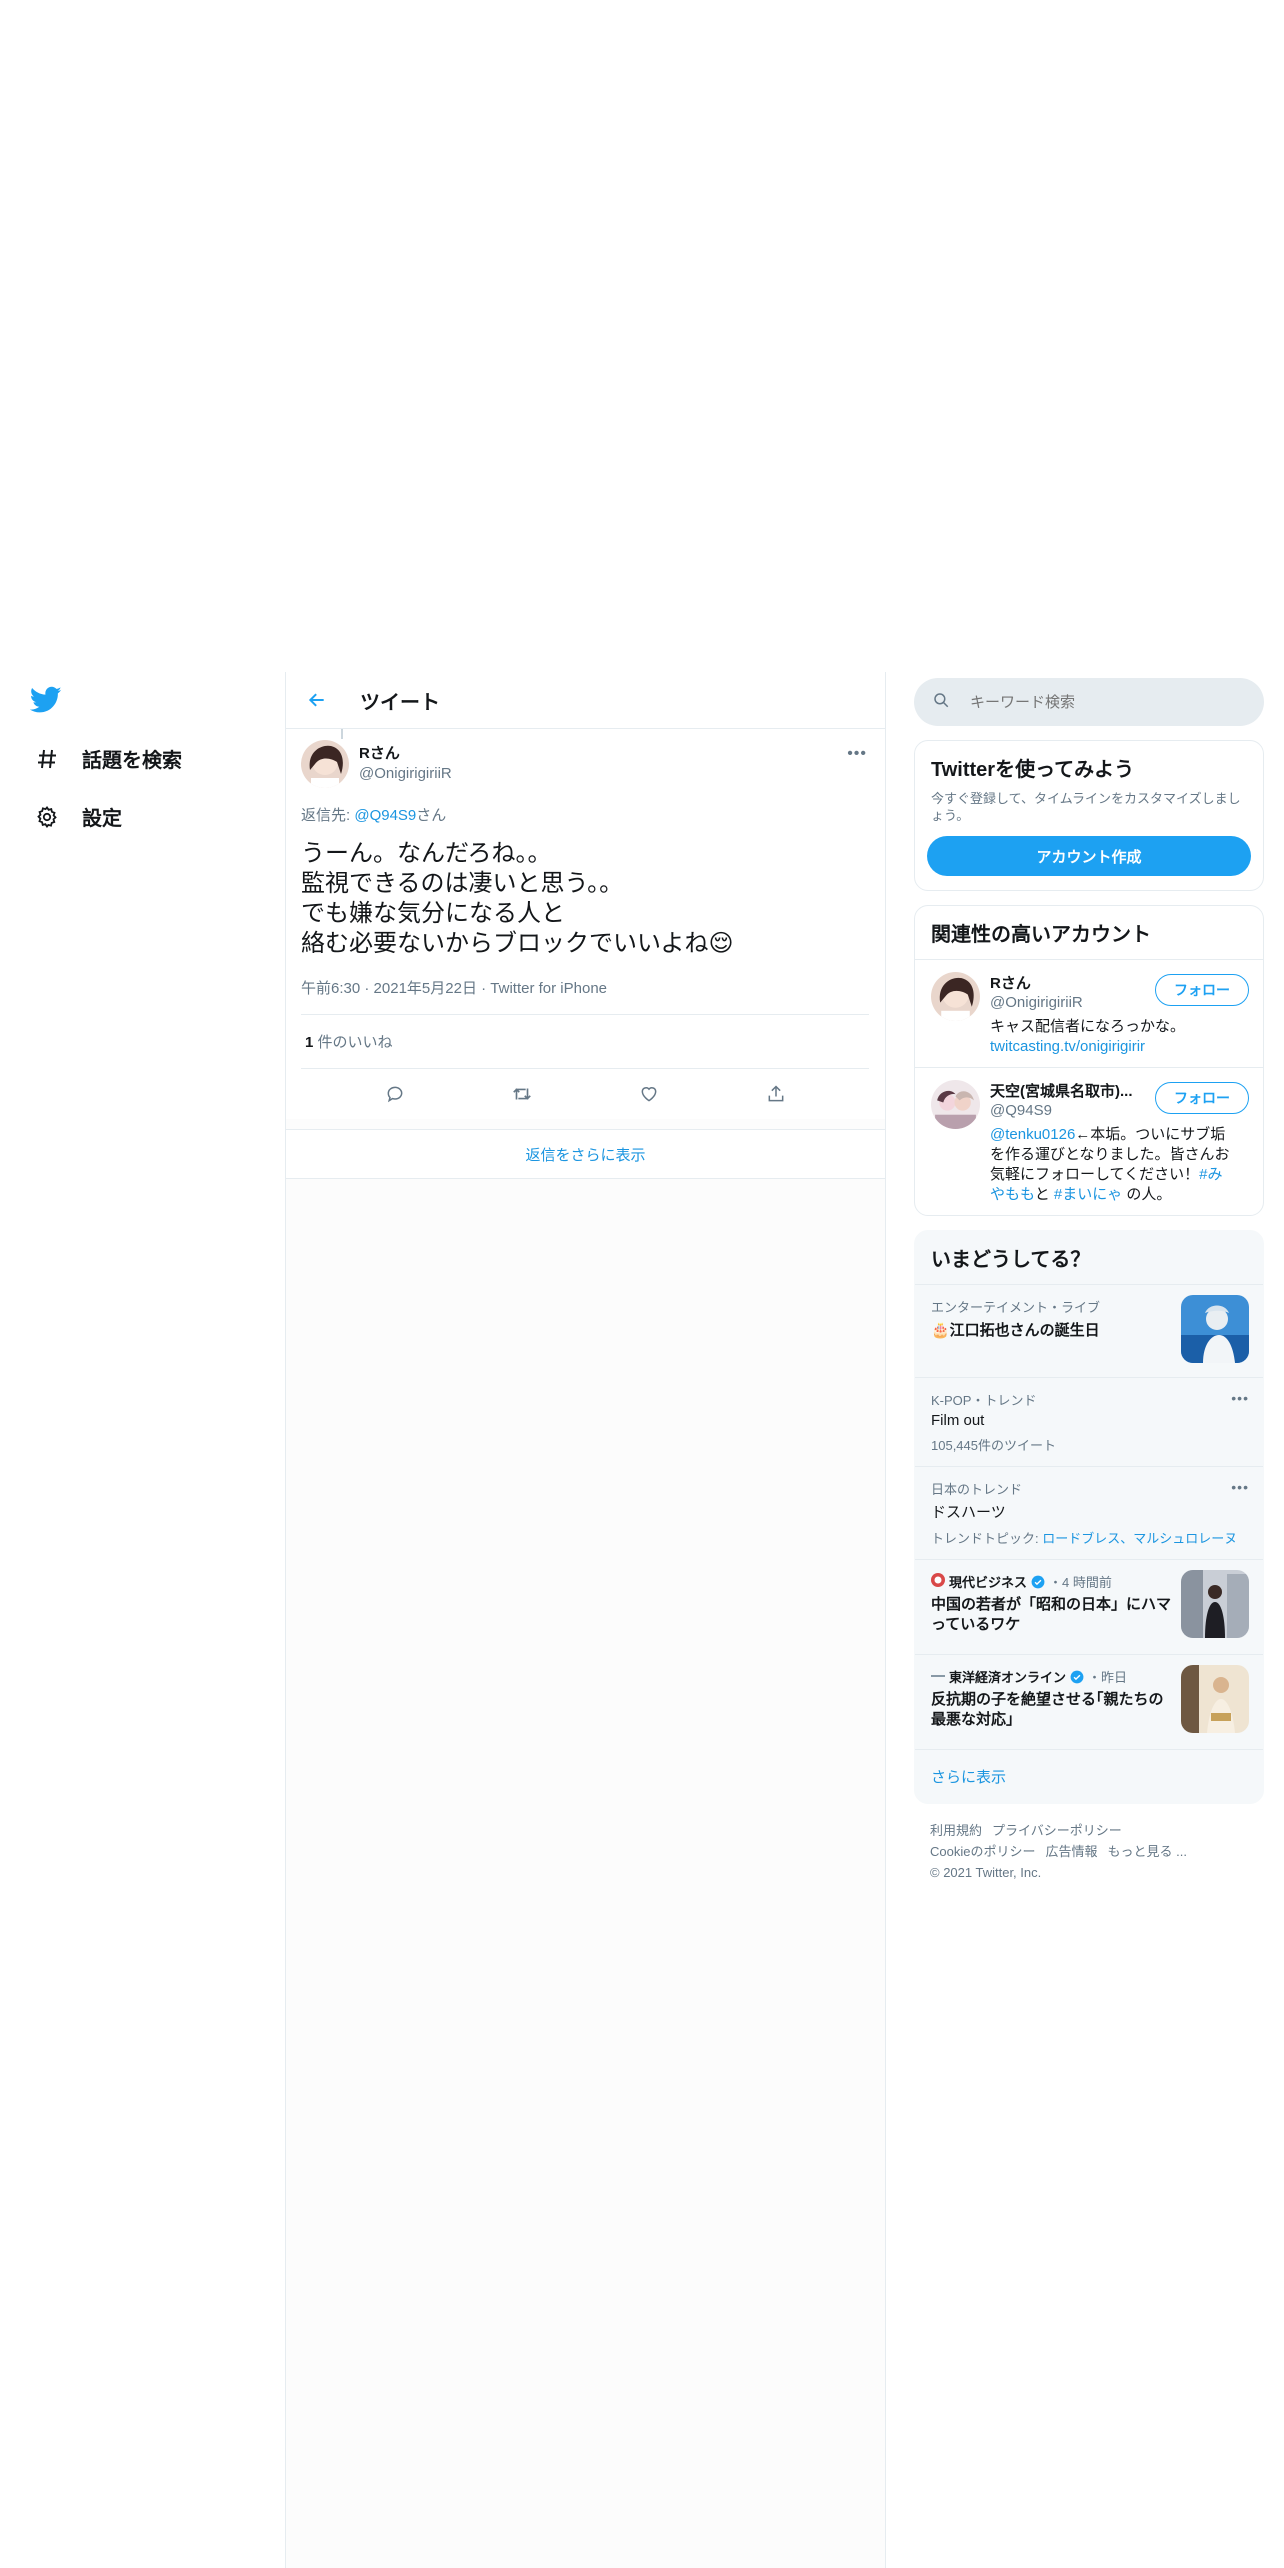 This screenshot has height=2568, width=1284. I want to click on tweet-line-text: 絡む必要ないからブロックでいいよね, so click(505, 943).